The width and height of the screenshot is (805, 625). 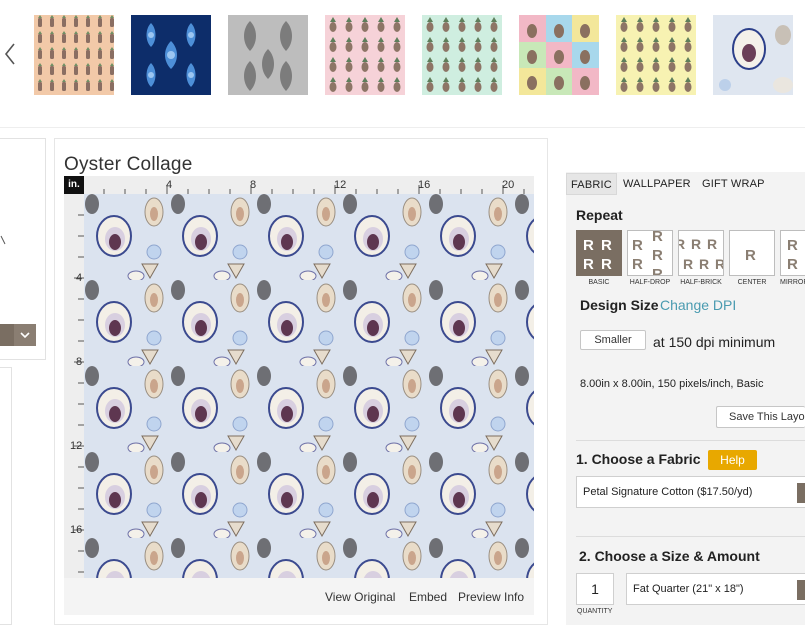 What do you see at coordinates (698, 305) in the screenshot?
I see `change-dpi-link: Change DPI` at bounding box center [698, 305].